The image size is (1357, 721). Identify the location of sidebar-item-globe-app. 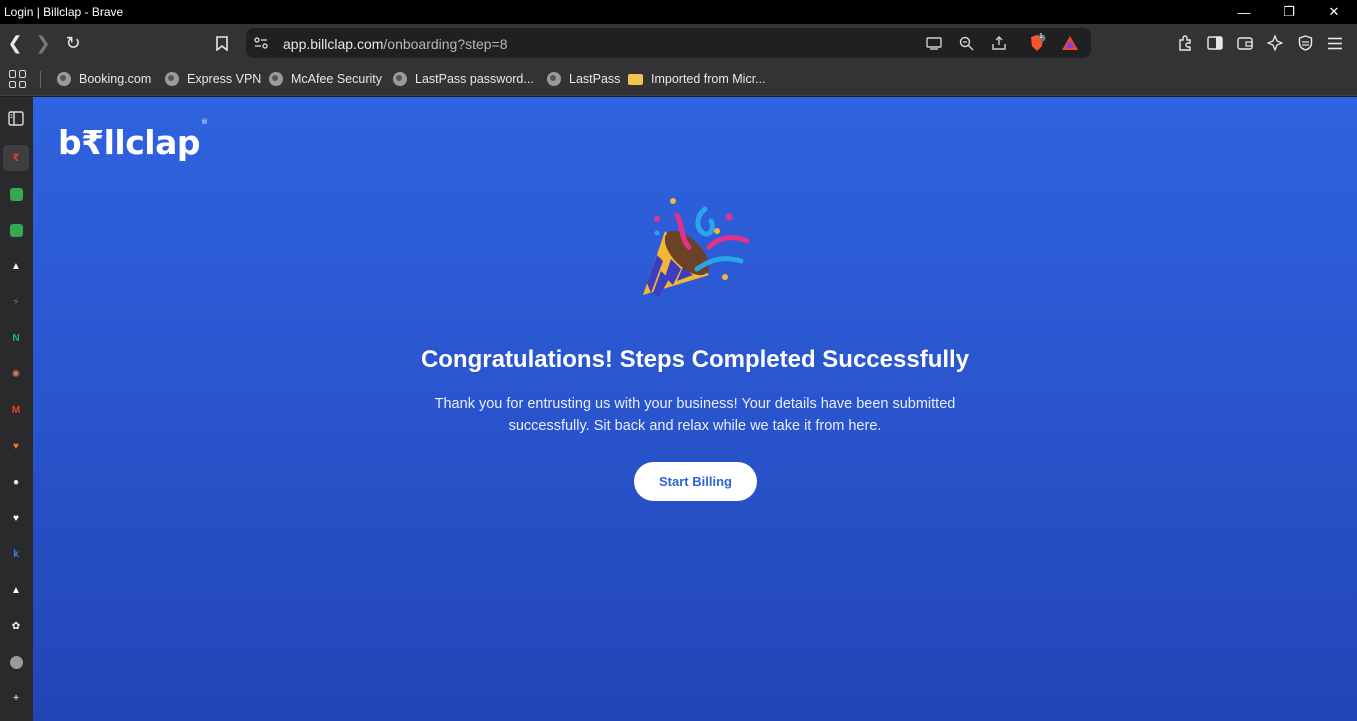
(16, 662).